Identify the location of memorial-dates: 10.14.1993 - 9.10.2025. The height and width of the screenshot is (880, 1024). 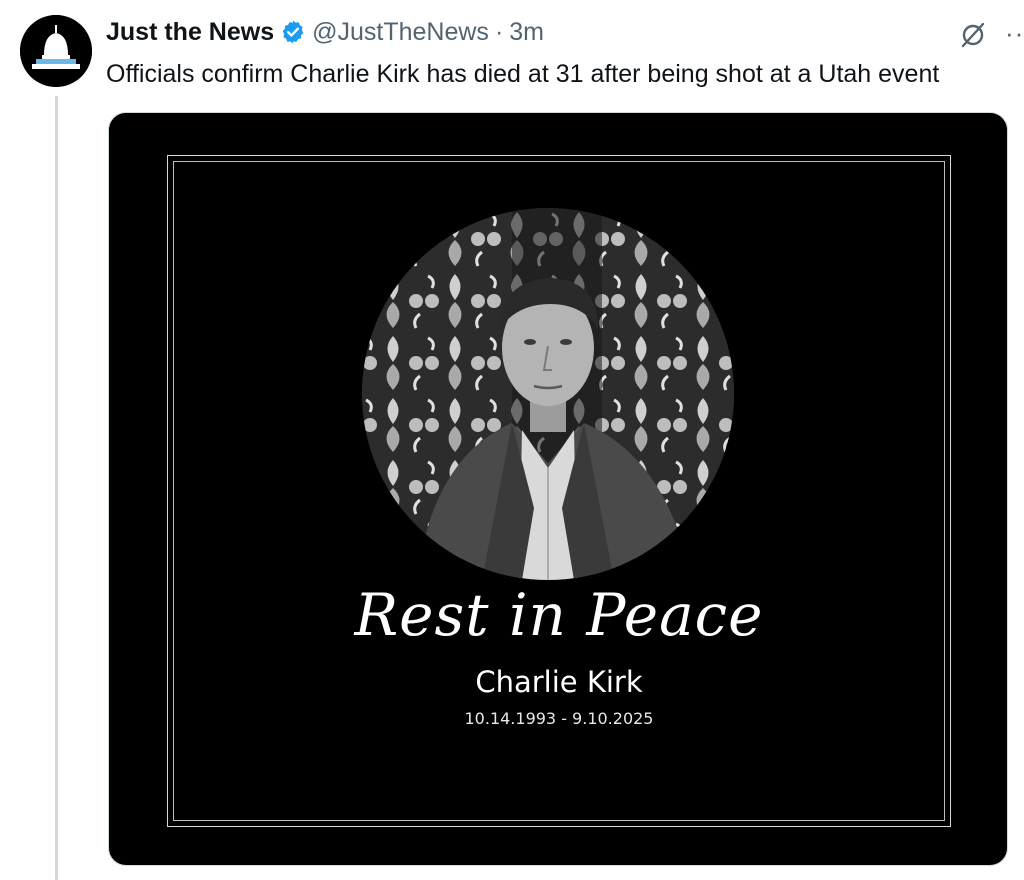
(559, 718).